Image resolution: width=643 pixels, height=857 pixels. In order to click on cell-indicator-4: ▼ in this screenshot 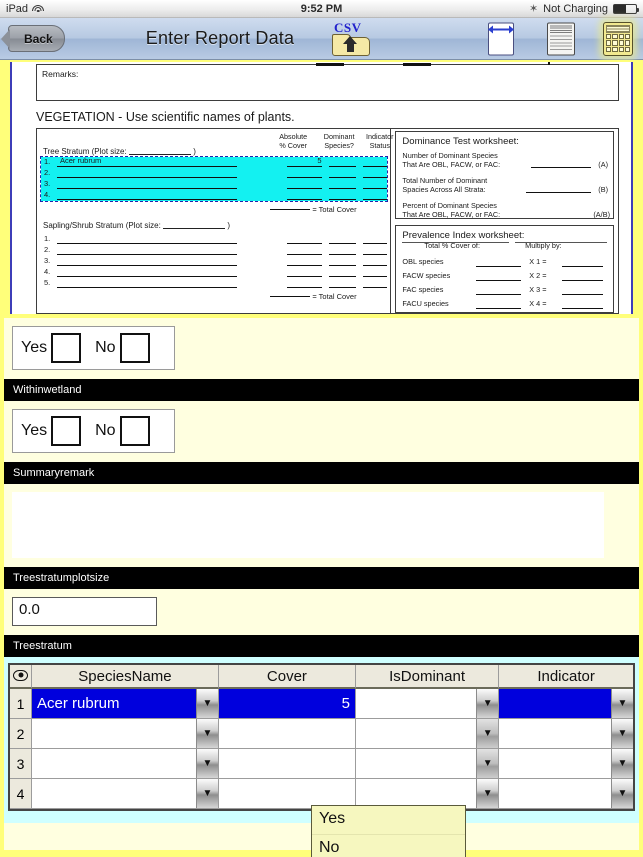, I will do `click(566, 794)`.